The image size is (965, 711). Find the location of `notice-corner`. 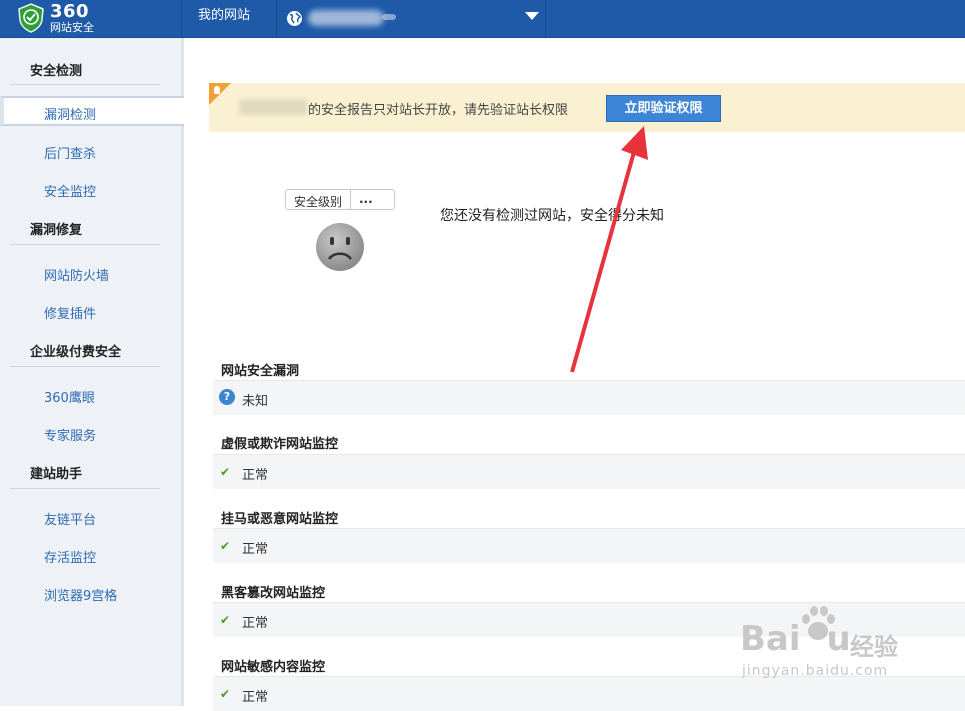

notice-corner is located at coordinates (220, 94).